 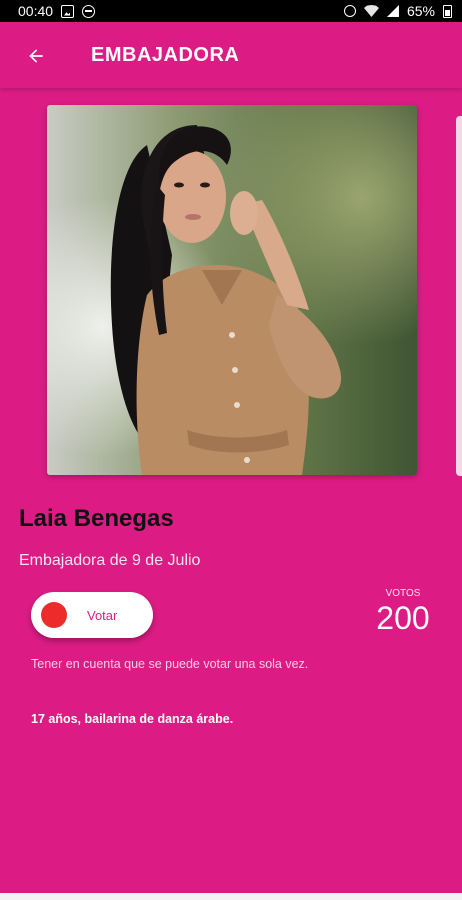 I want to click on status-left: 00:40, so click(x=57, y=11).